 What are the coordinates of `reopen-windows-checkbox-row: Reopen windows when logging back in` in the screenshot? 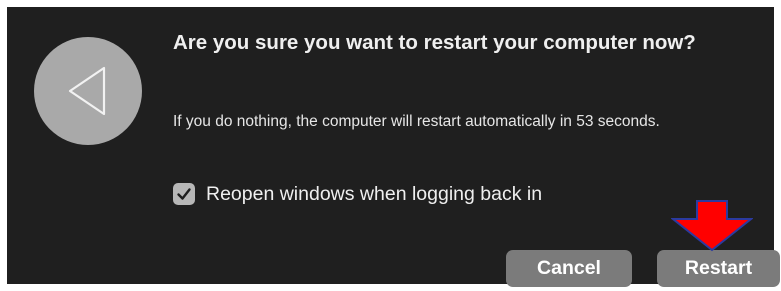 It's located at (357, 194).